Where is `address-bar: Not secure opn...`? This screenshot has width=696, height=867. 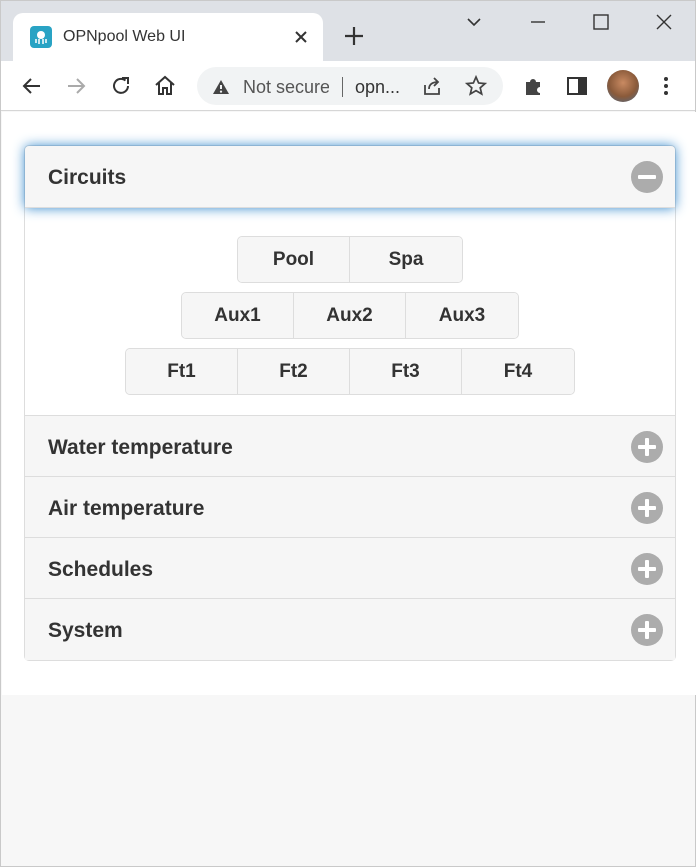
address-bar: Not secure opn... is located at coordinates (350, 86).